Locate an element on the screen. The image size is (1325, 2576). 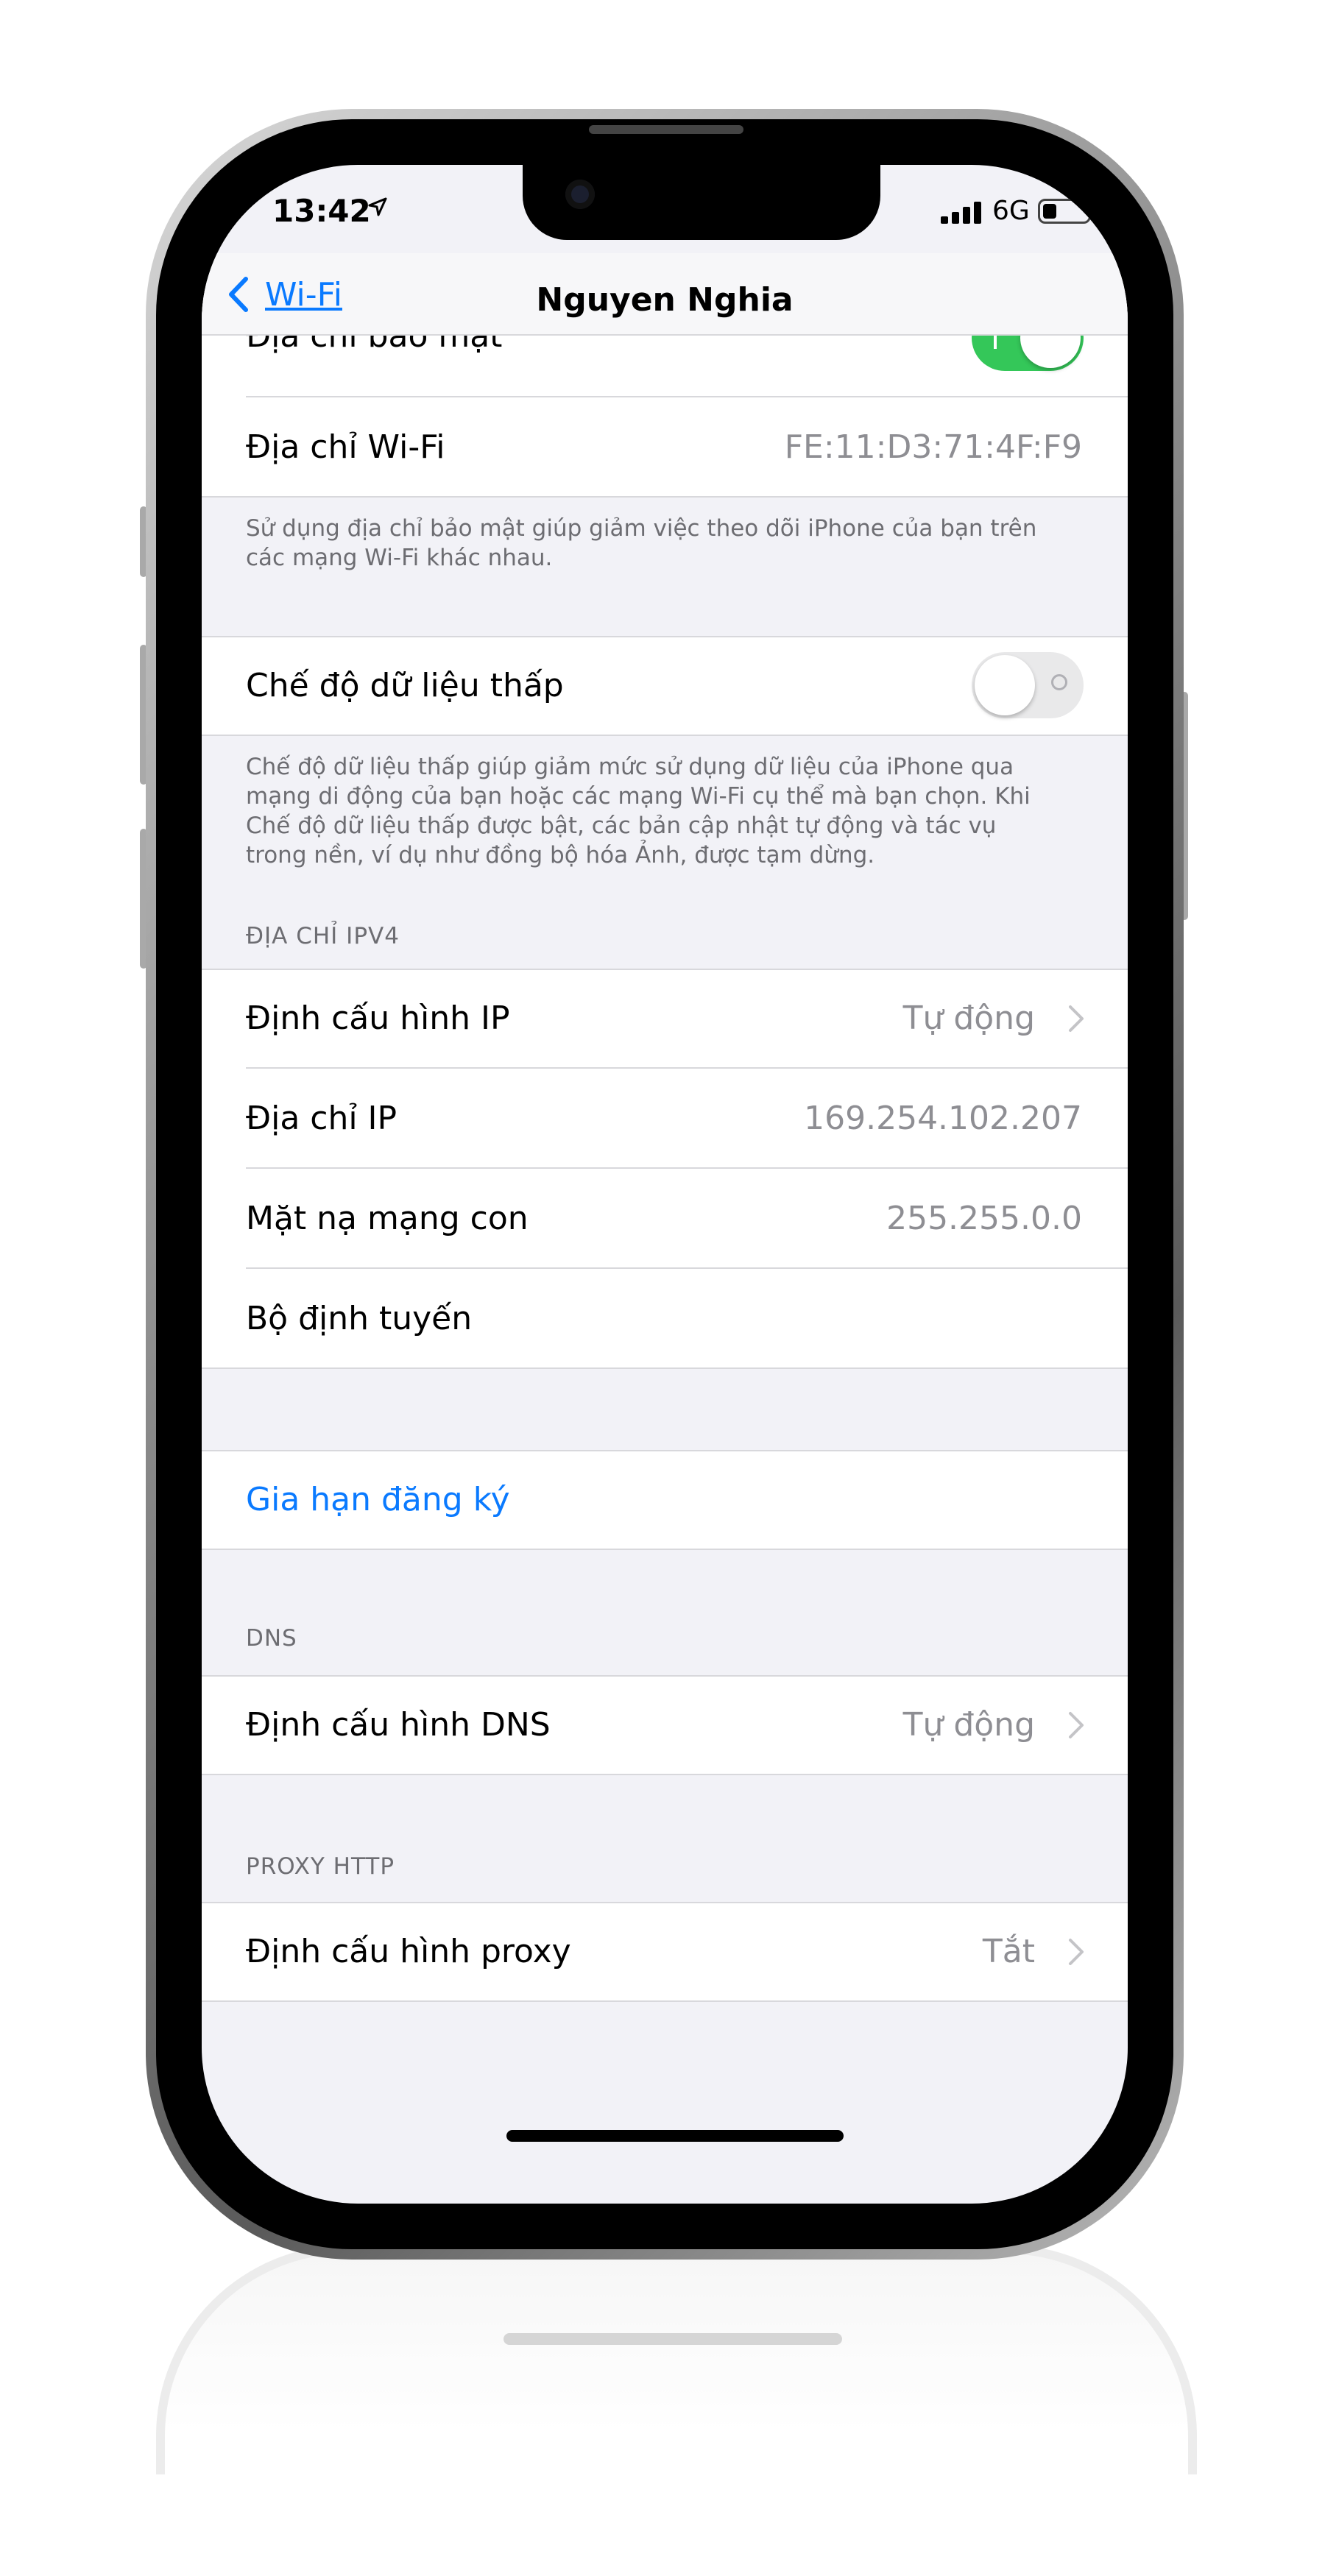
low-data-mode-toggle is located at coordinates (1028, 685).